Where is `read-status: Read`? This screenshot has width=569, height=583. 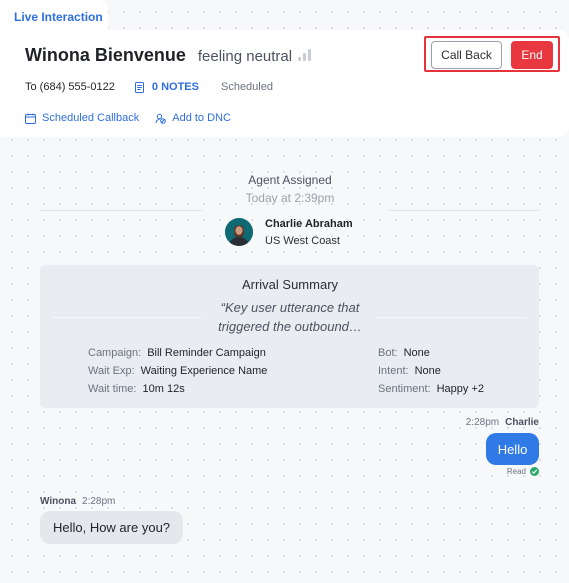
read-status: Read is located at coordinates (516, 471).